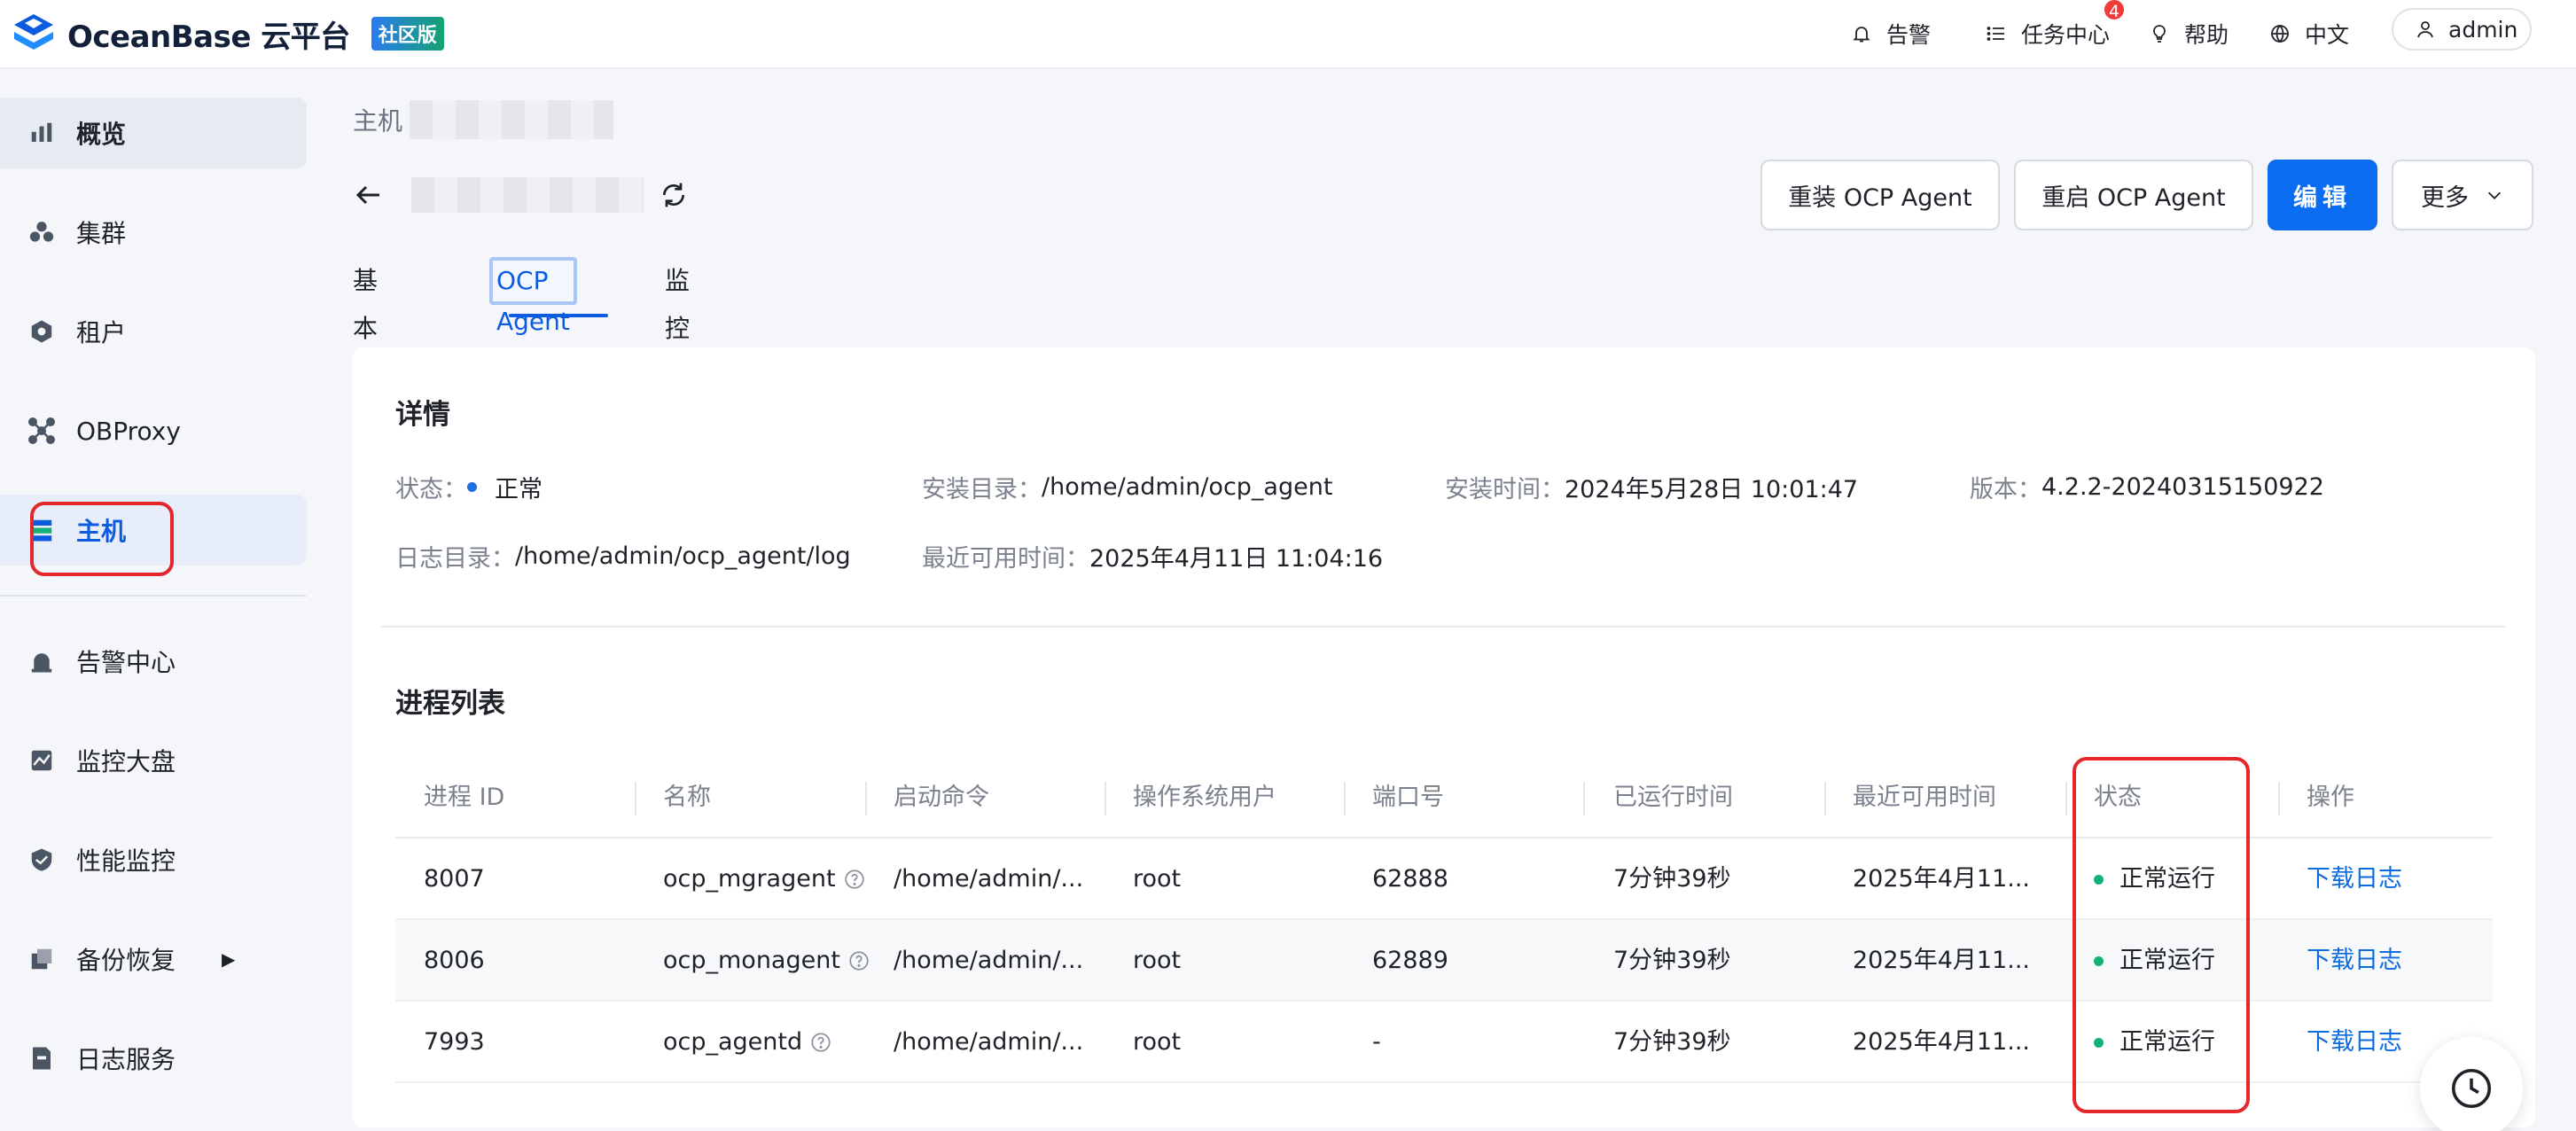 This screenshot has height=1131, width=2576. I want to click on page-title-redacted, so click(527, 195).